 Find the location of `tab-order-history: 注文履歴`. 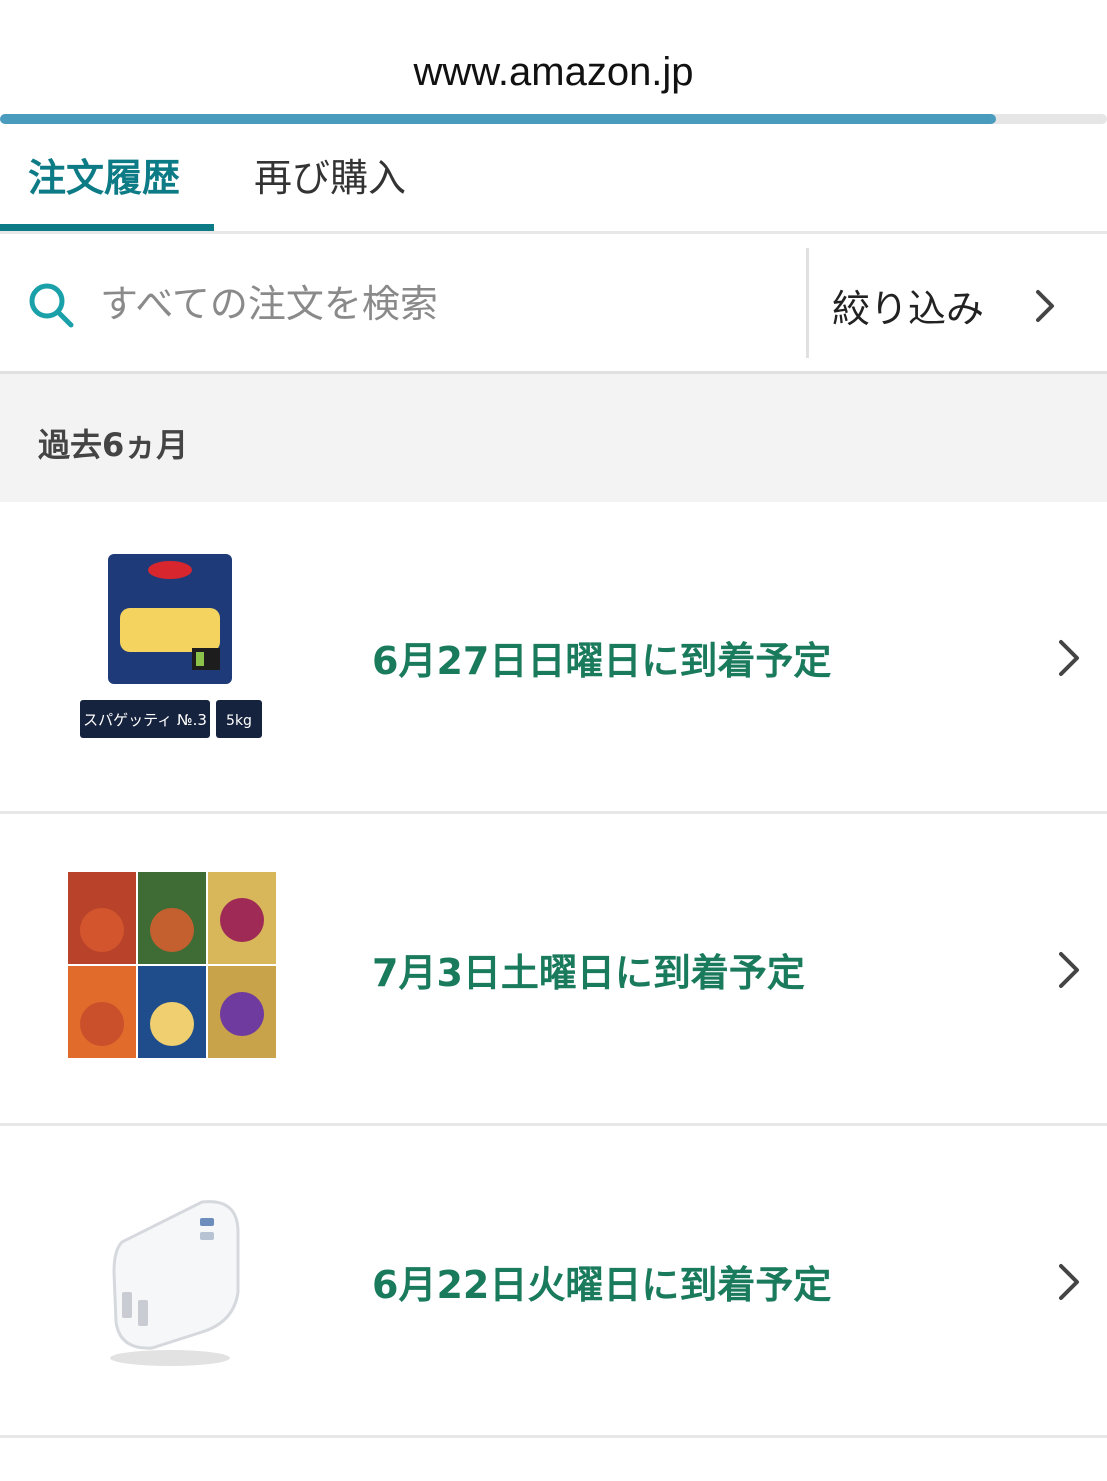

tab-order-history: 注文履歴 is located at coordinates (104, 178).